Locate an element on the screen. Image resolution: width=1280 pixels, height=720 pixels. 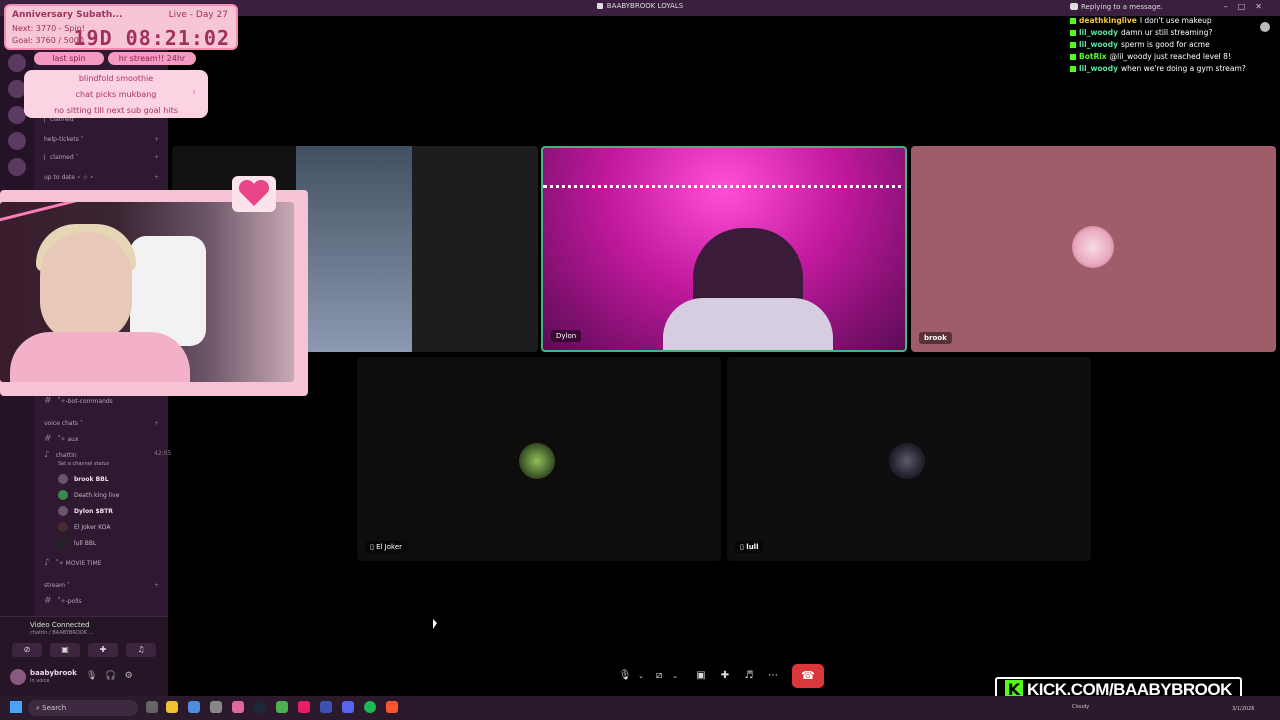
channel-label: chattin is located at coordinates (66, 455).